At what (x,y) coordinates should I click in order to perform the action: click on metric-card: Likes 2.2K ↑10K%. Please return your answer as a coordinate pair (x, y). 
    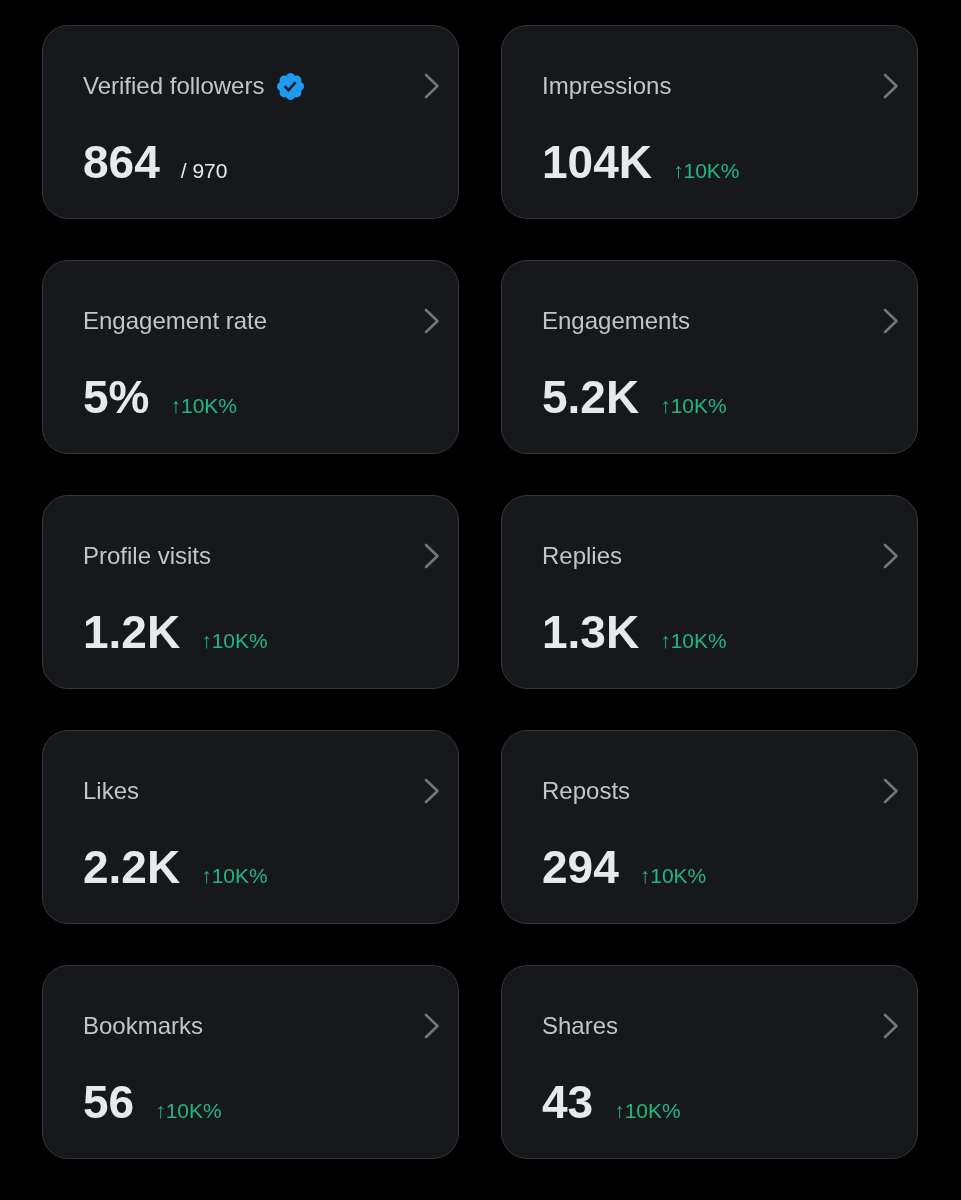
    Looking at the image, I should click on (250, 827).